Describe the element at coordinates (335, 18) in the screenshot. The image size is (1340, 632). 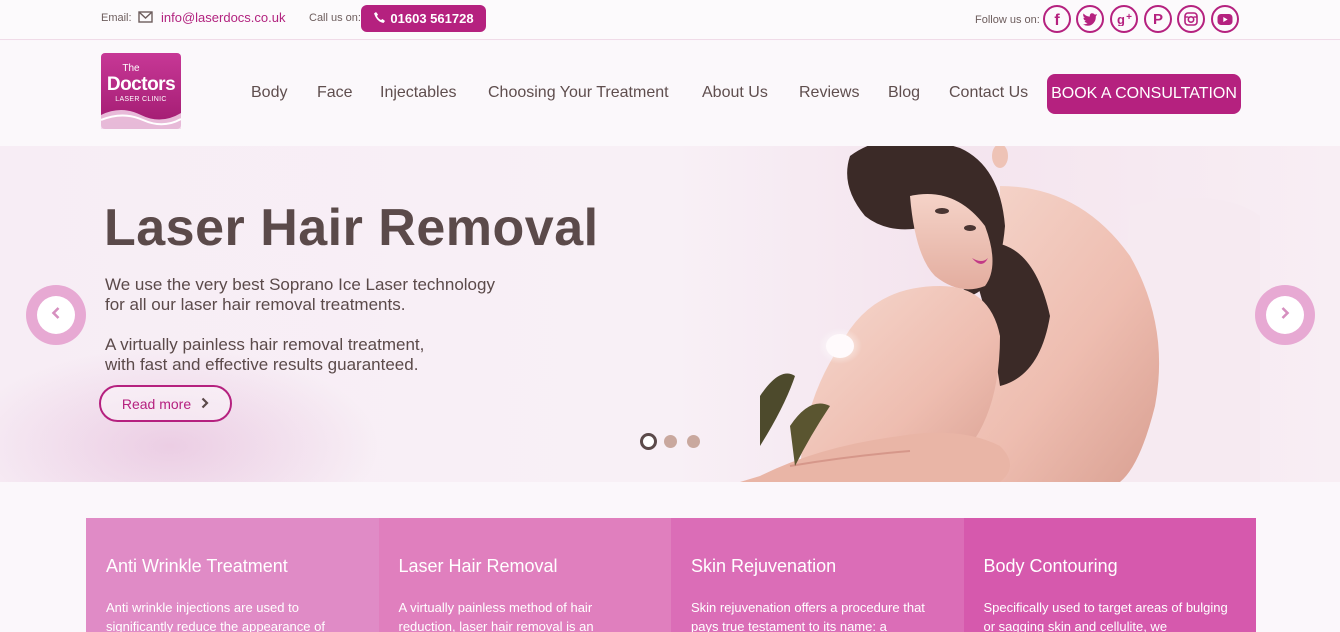
I see `call-label: Call us on:` at that location.